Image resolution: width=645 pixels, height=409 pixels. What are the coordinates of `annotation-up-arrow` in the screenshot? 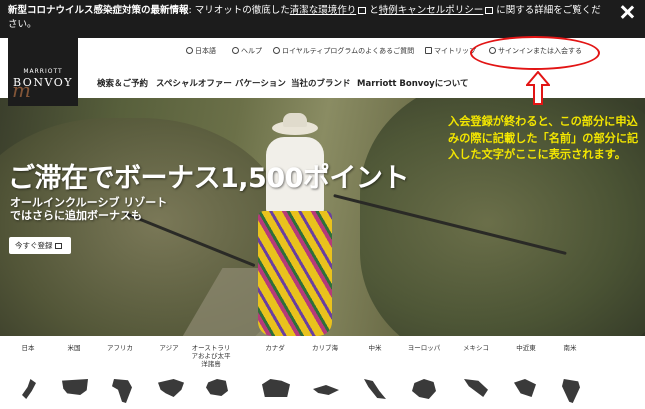 It's located at (538, 88).